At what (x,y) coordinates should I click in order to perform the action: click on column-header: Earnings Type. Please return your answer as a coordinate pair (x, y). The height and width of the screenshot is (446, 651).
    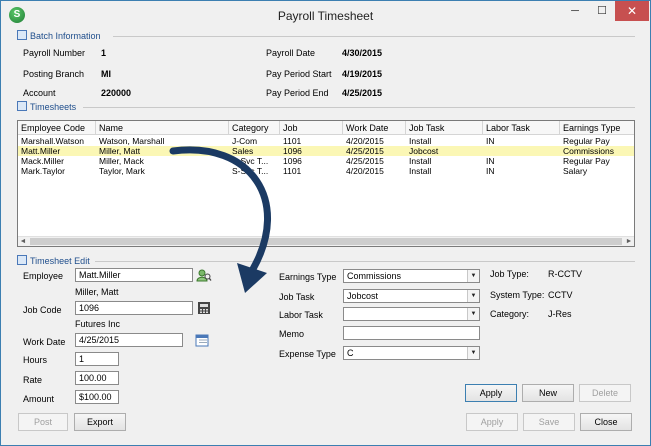
    Looking at the image, I should click on (597, 128).